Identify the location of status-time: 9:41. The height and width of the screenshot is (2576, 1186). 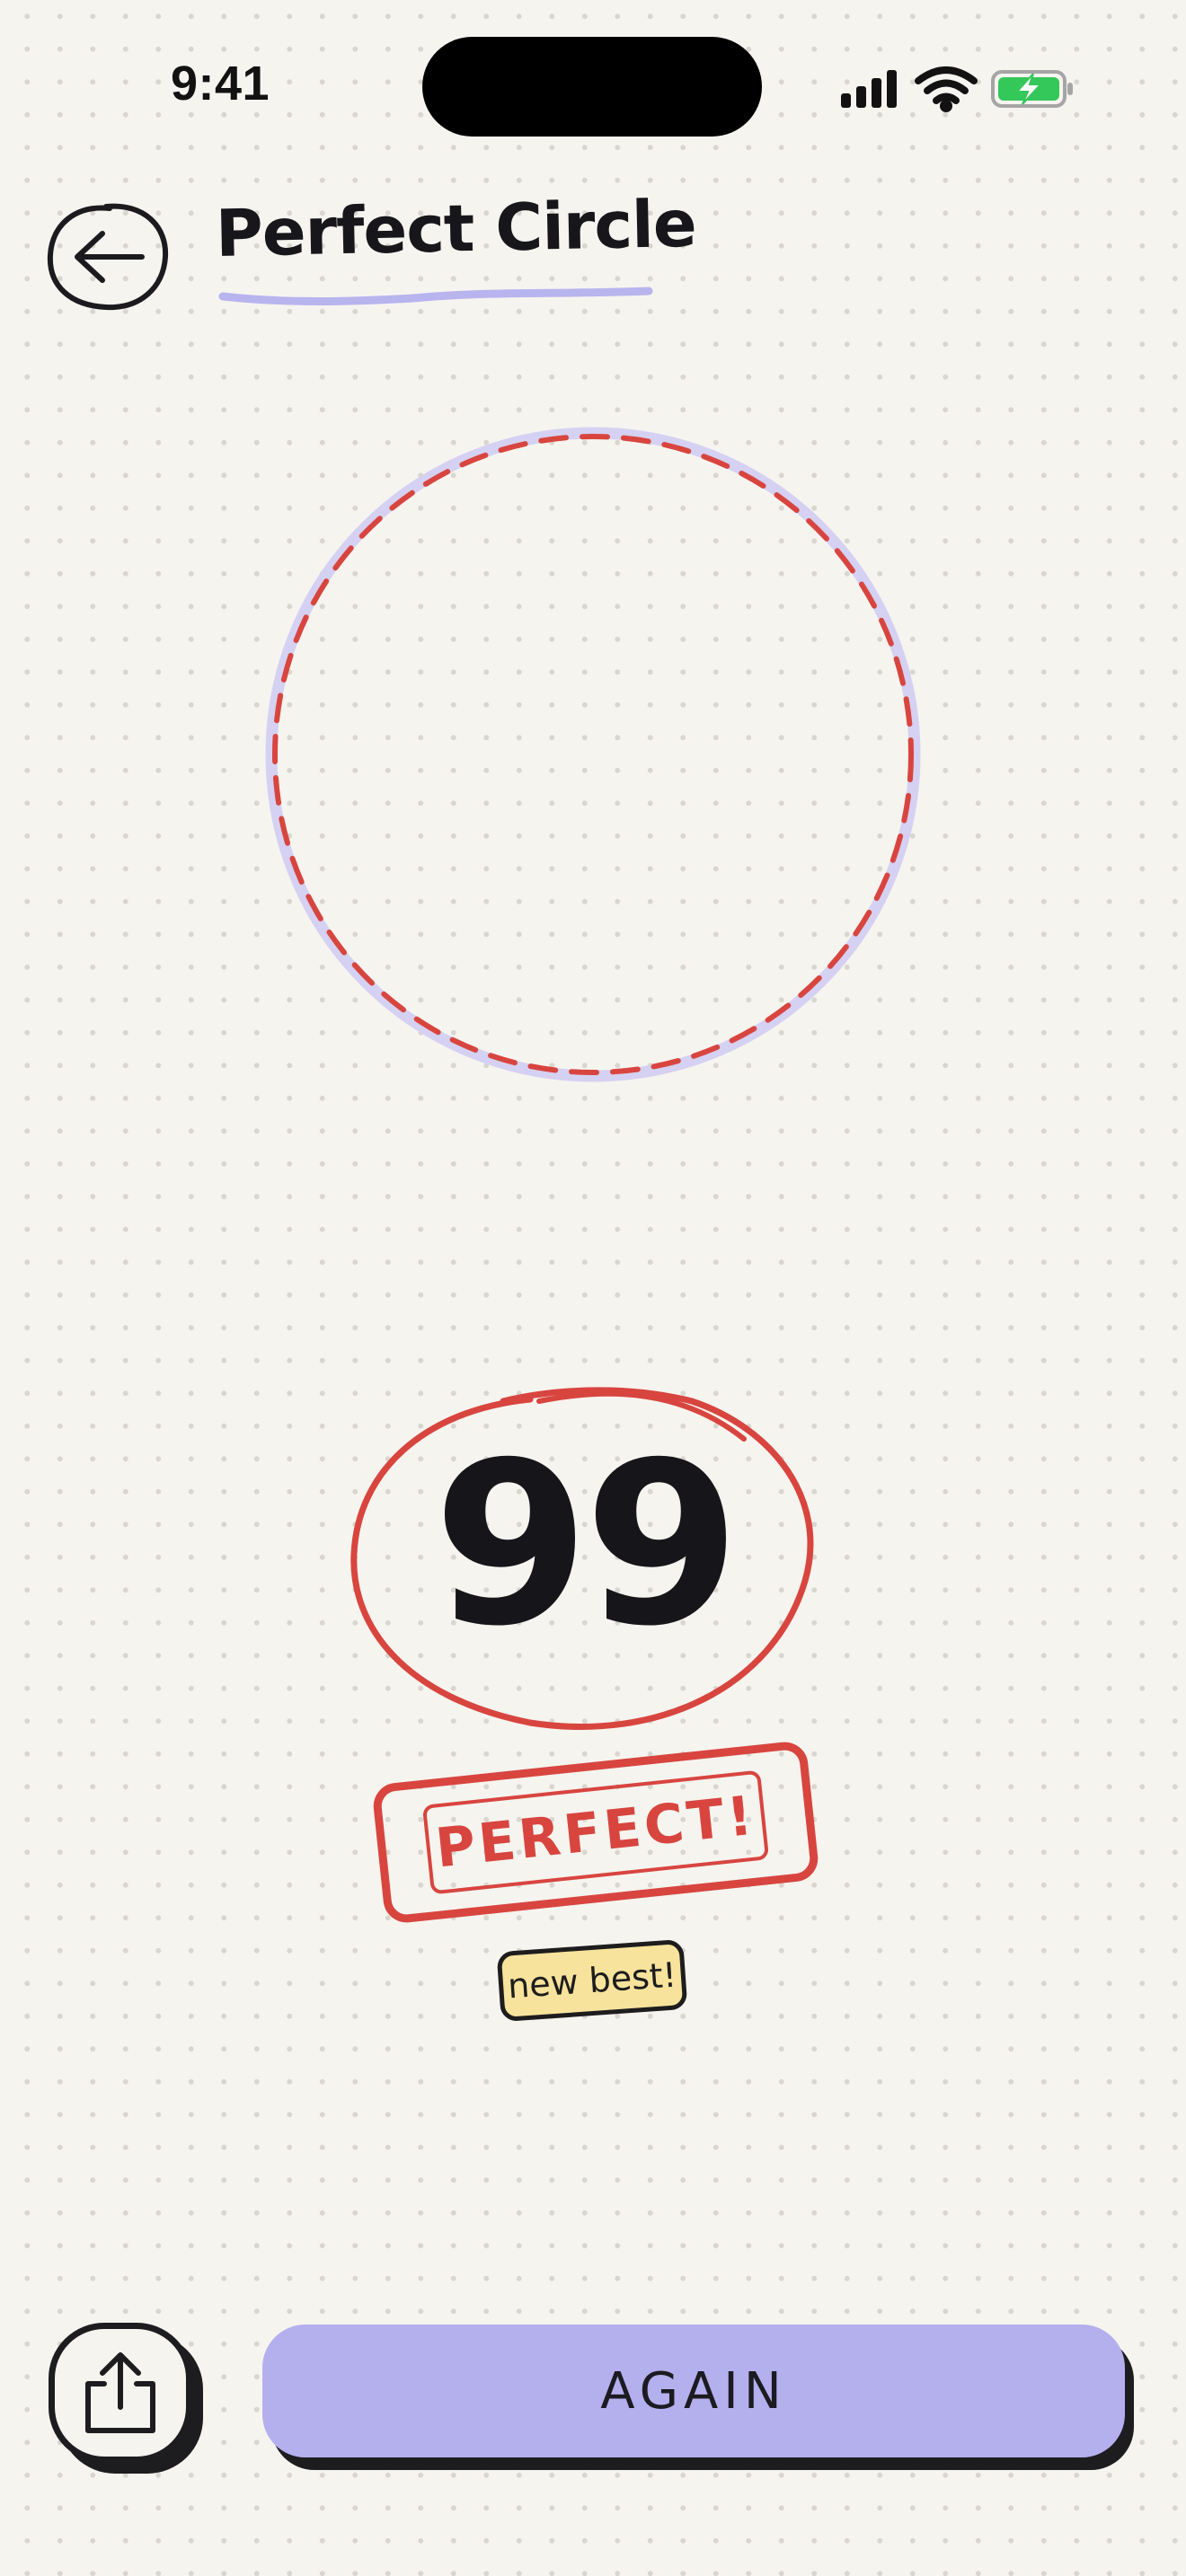
(220, 83).